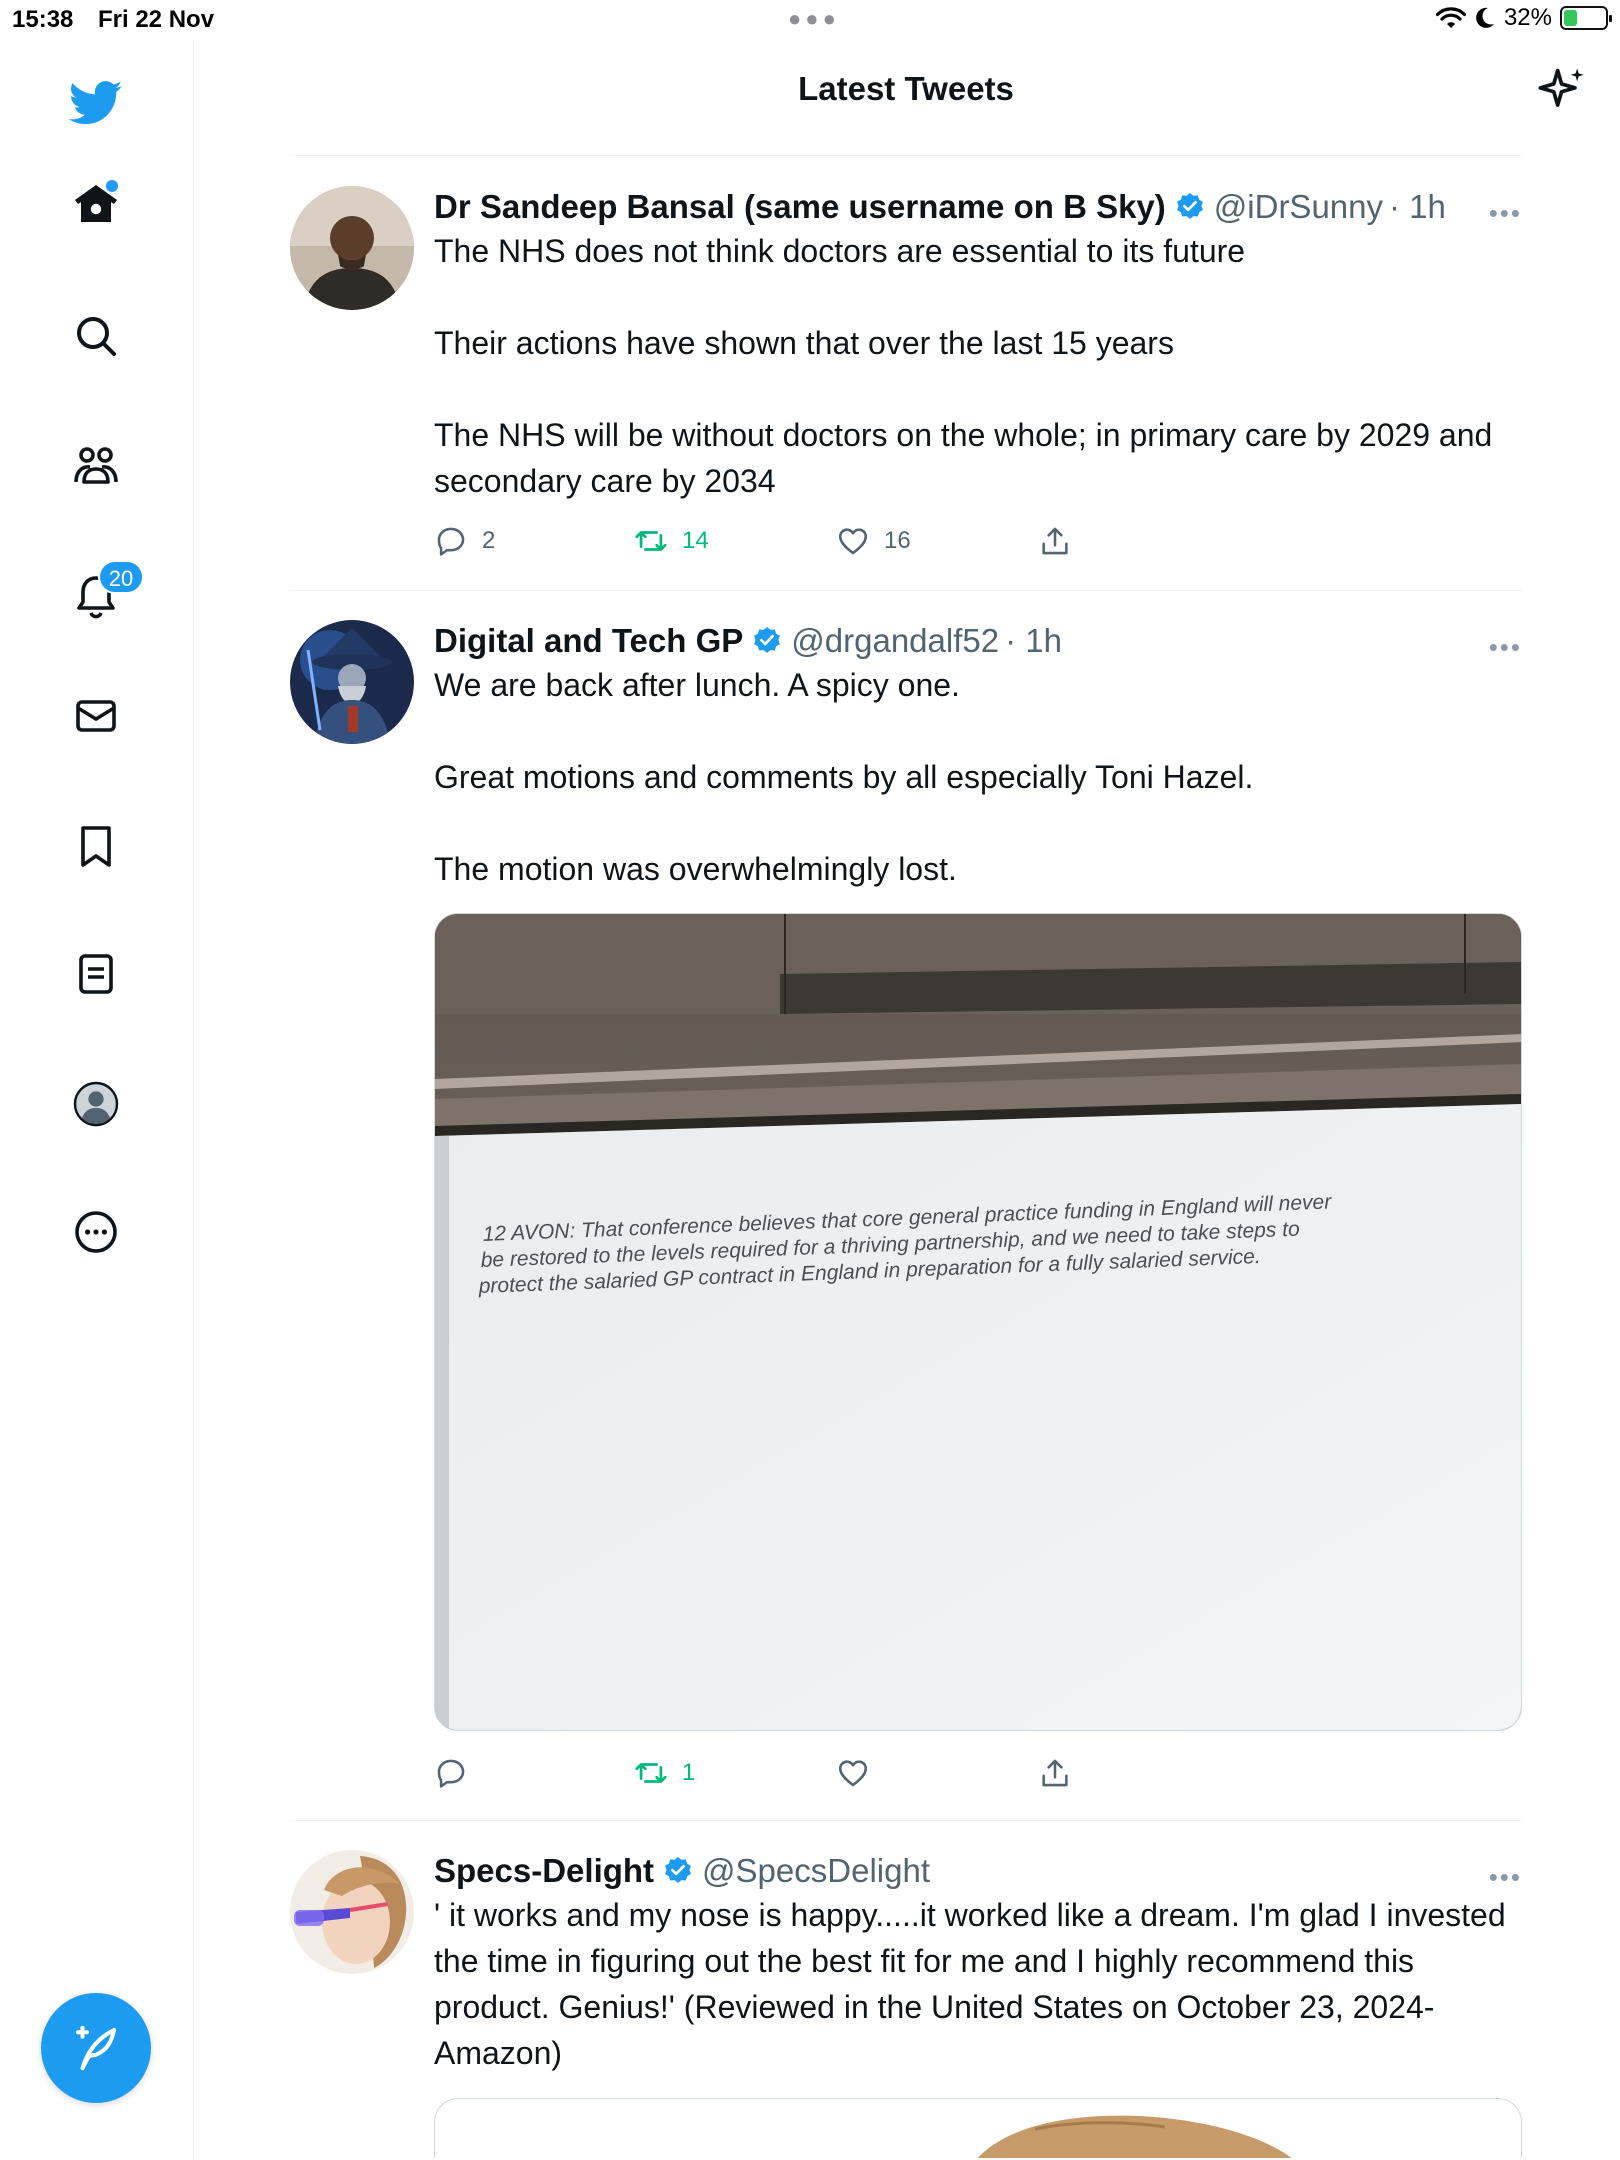 This screenshot has height=2160, width=1620. Describe the element at coordinates (112, 186) in the screenshot. I see `home-unread-dot` at that location.